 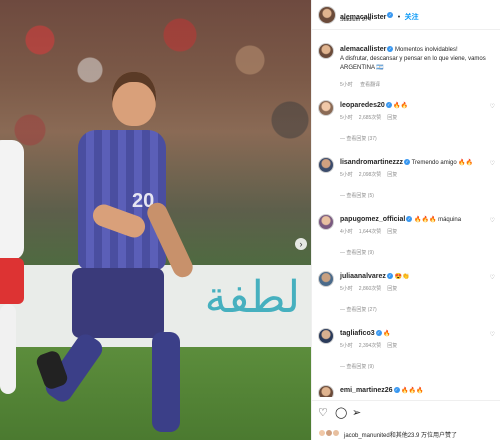 What do you see at coordinates (370, 85) in the screenshot?
I see `see-translation-link: 查看翻译` at bounding box center [370, 85].